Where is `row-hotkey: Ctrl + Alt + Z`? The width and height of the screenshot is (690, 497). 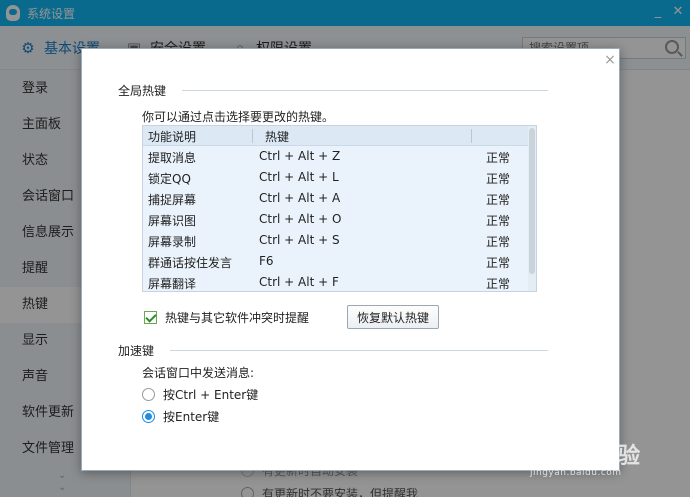 row-hotkey: Ctrl + Alt + Z is located at coordinates (300, 156).